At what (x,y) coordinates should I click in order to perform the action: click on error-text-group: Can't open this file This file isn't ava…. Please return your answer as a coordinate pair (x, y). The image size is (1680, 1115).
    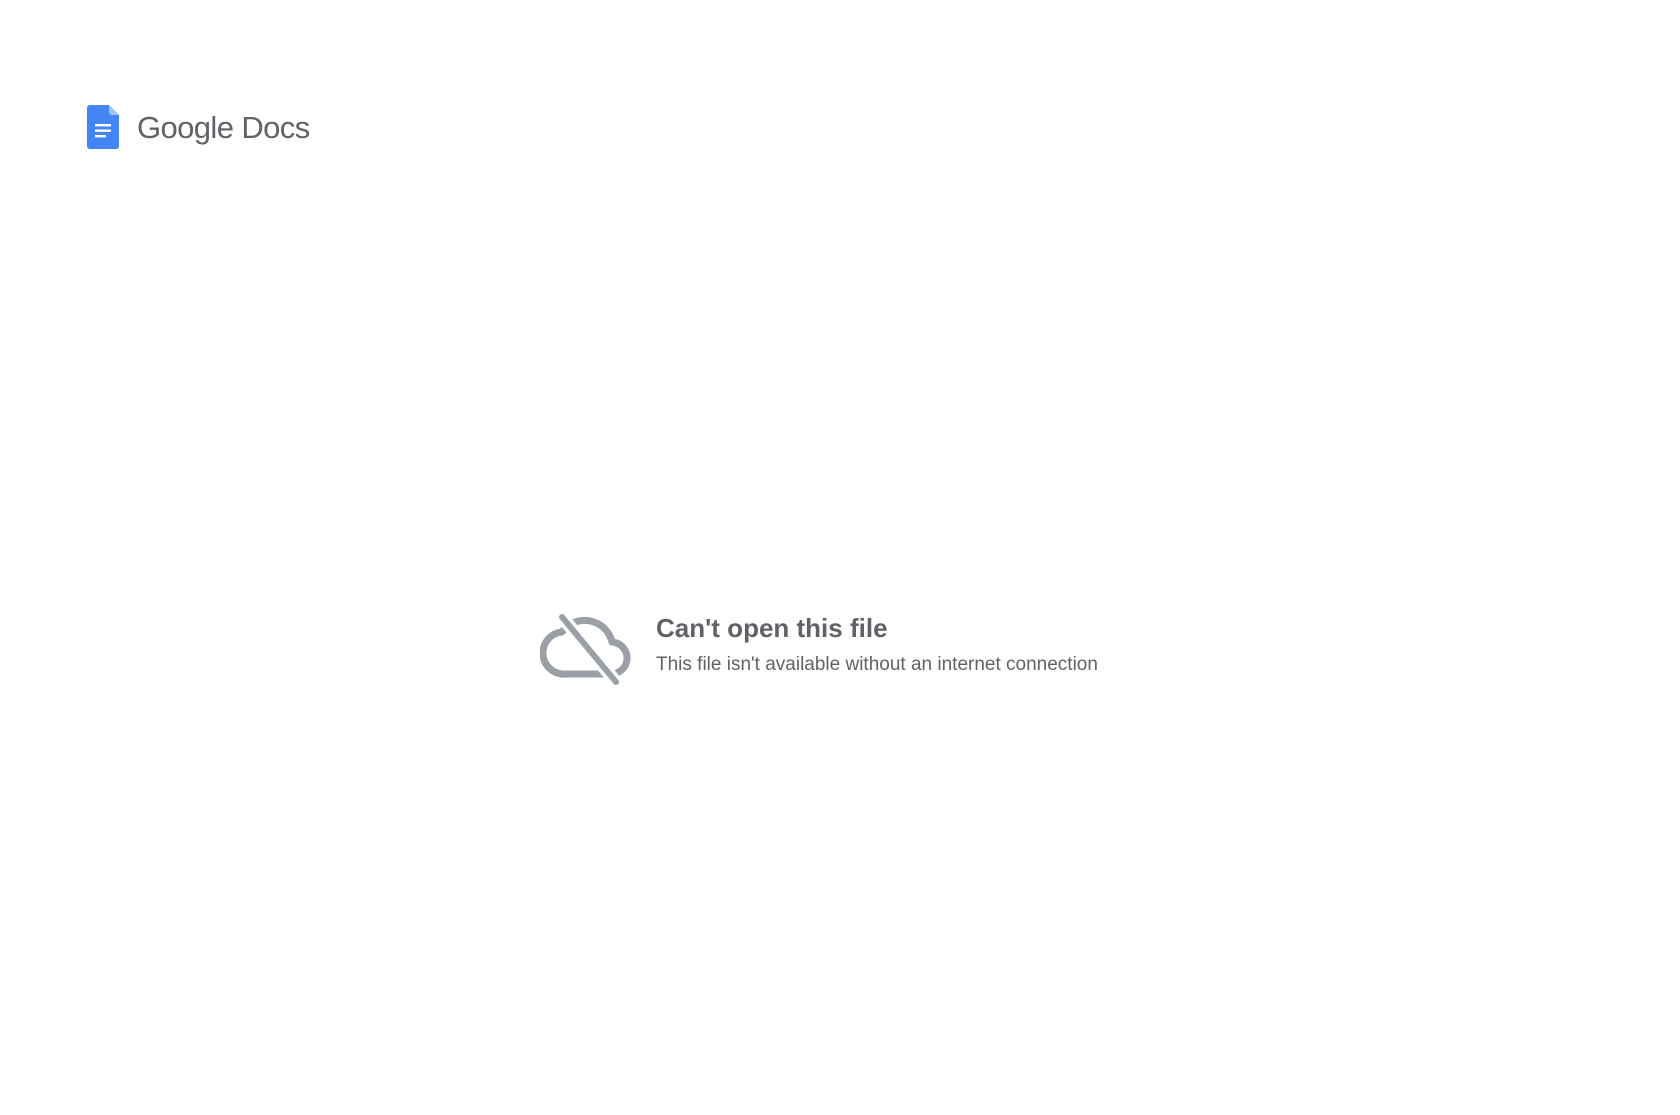
    Looking at the image, I should click on (877, 644).